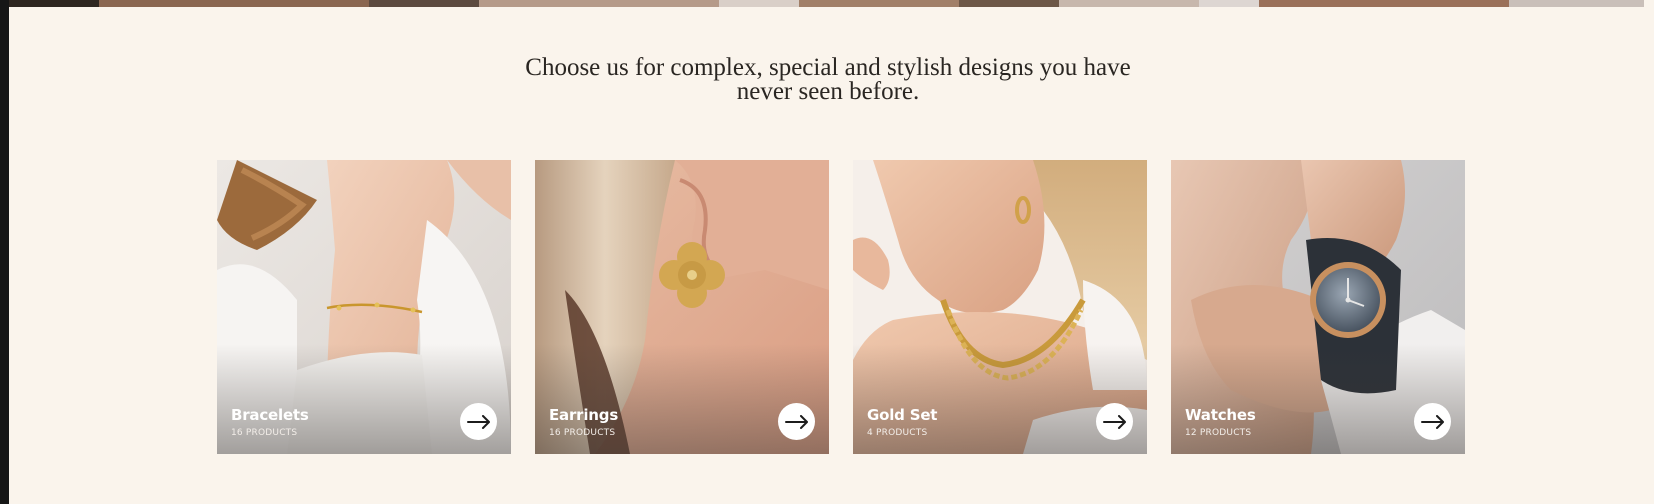  What do you see at coordinates (364, 307) in the screenshot?
I see `category-card-bracelets: Bracelets 16 PRODUCTS` at bounding box center [364, 307].